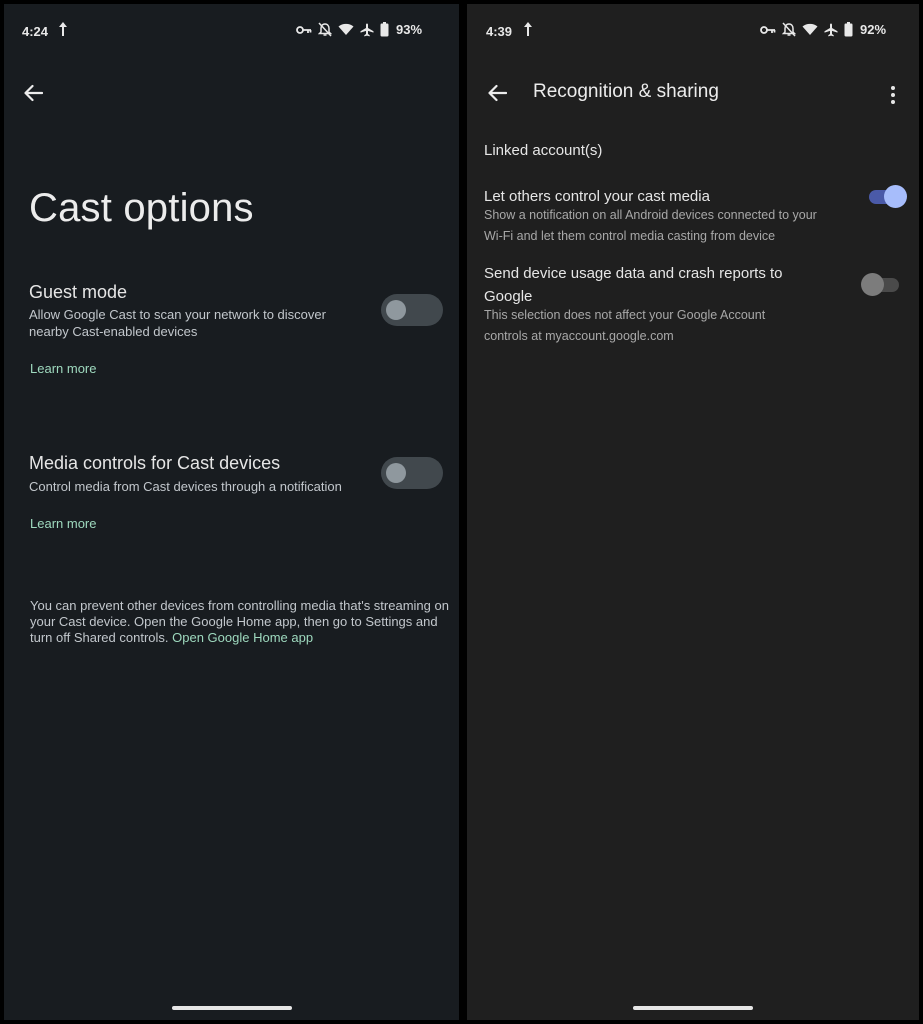  Describe the element at coordinates (231, 29) in the screenshot. I see `status-bar: 4:24 93%` at that location.